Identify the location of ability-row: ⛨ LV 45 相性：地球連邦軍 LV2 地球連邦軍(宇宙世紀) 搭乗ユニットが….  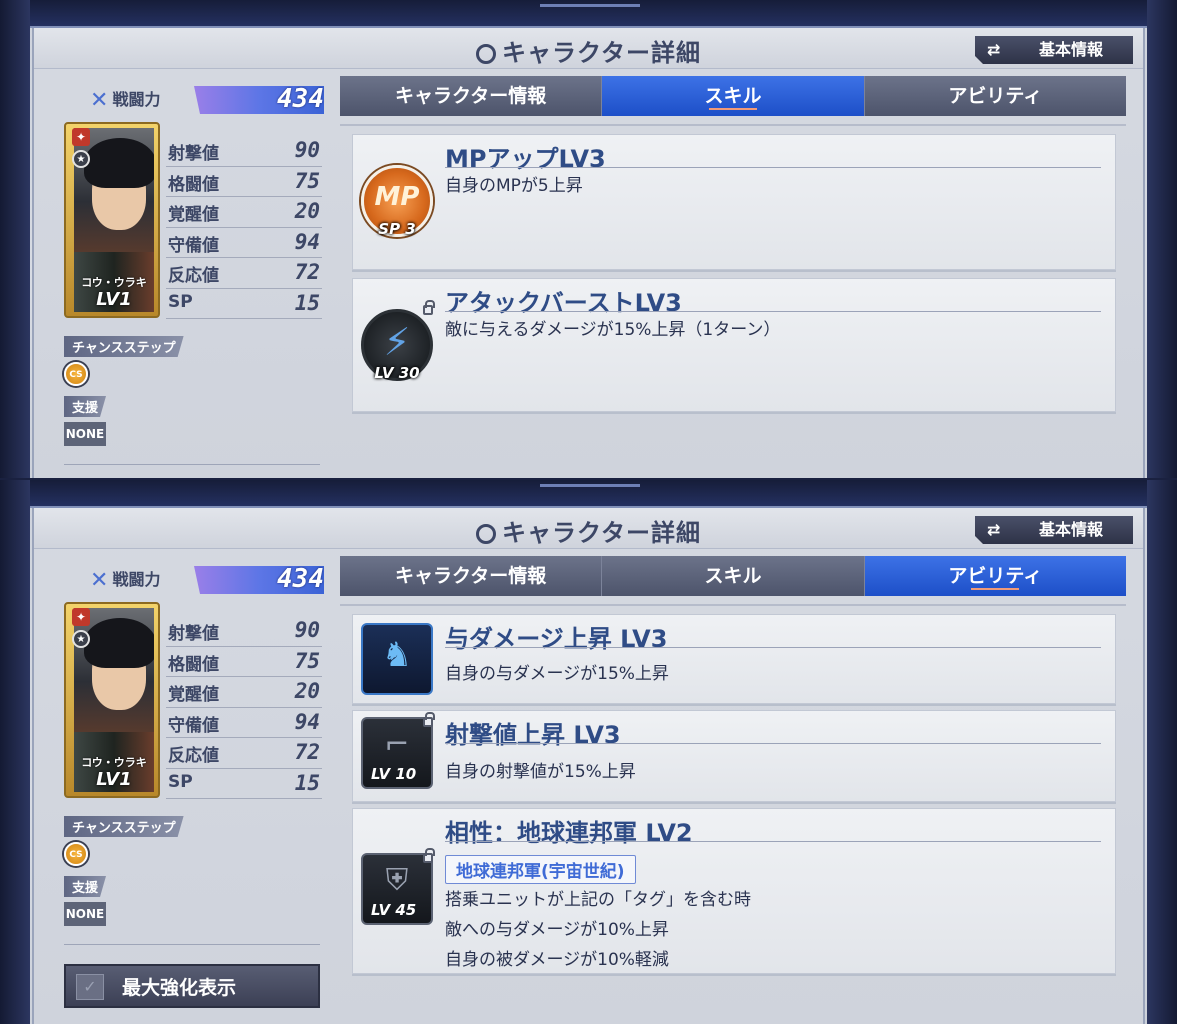
(734, 891).